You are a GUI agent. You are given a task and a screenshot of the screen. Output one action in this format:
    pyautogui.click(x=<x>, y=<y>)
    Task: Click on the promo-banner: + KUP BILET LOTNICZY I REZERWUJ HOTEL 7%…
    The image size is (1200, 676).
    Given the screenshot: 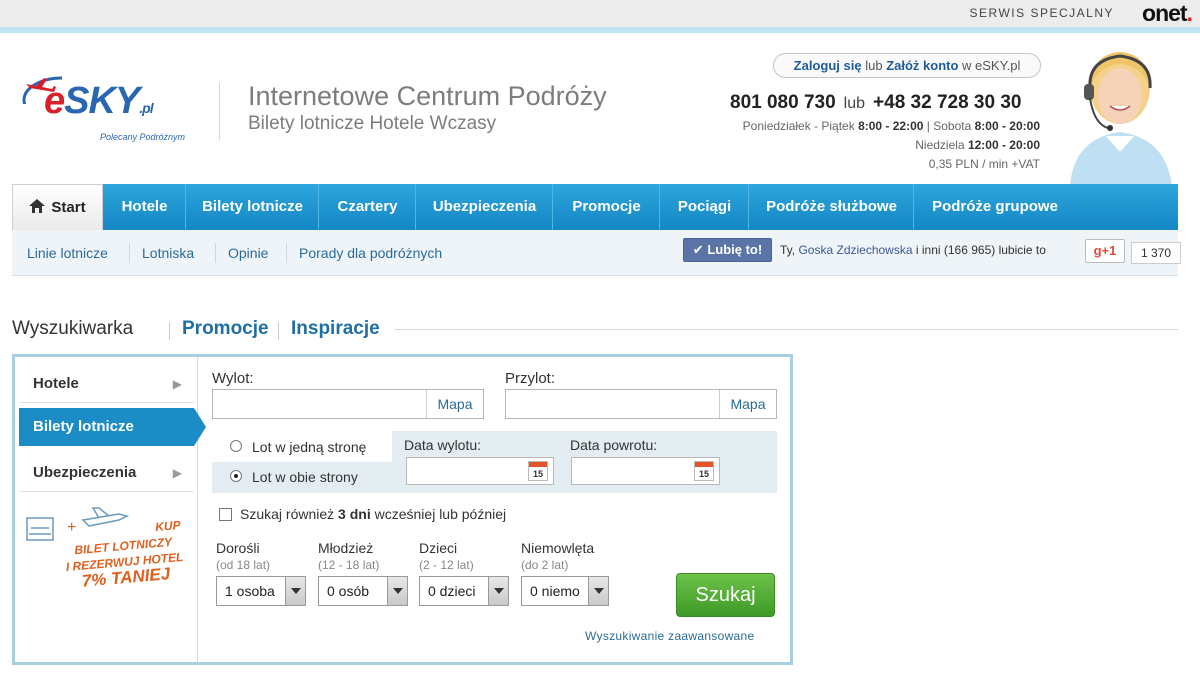 What is the action you would take?
    pyautogui.click(x=106, y=557)
    